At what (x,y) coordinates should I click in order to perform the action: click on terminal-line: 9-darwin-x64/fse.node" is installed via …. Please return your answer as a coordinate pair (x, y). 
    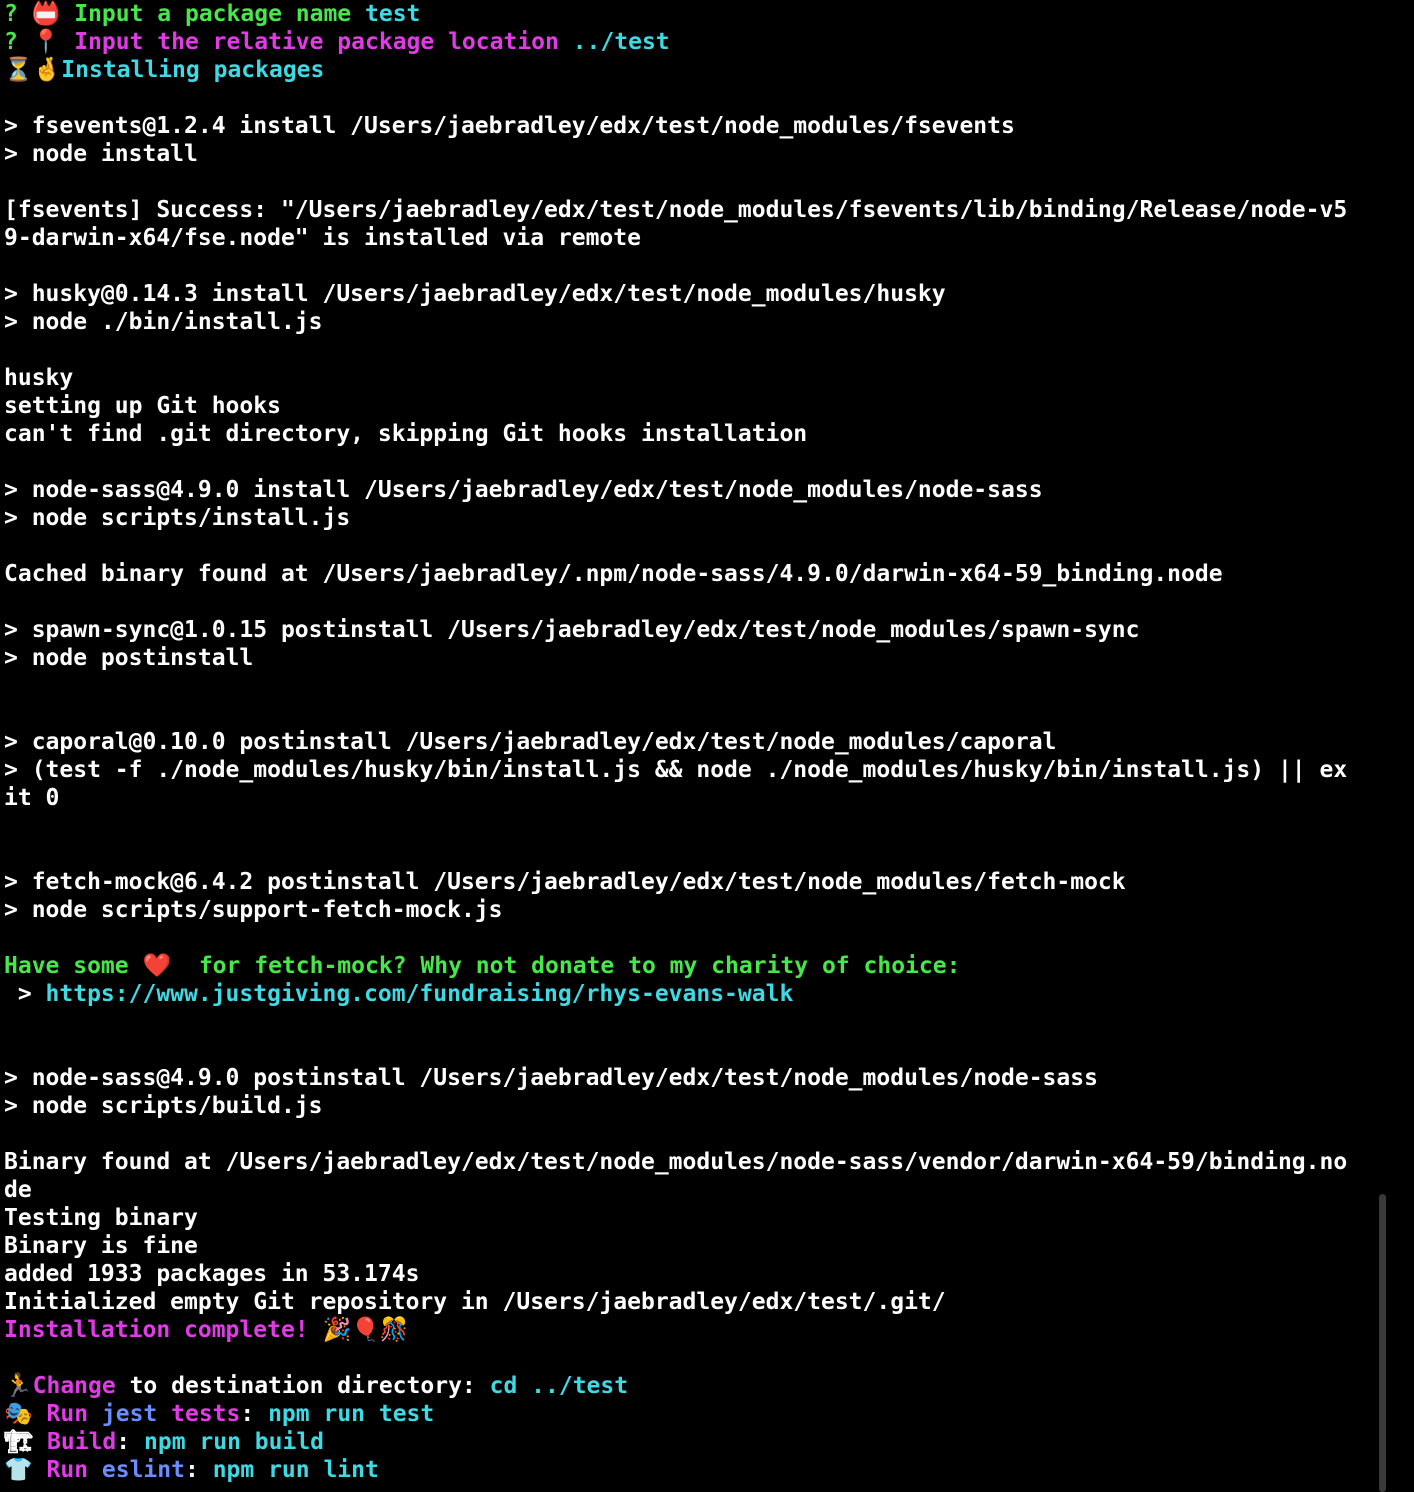
    Looking at the image, I should click on (689, 238).